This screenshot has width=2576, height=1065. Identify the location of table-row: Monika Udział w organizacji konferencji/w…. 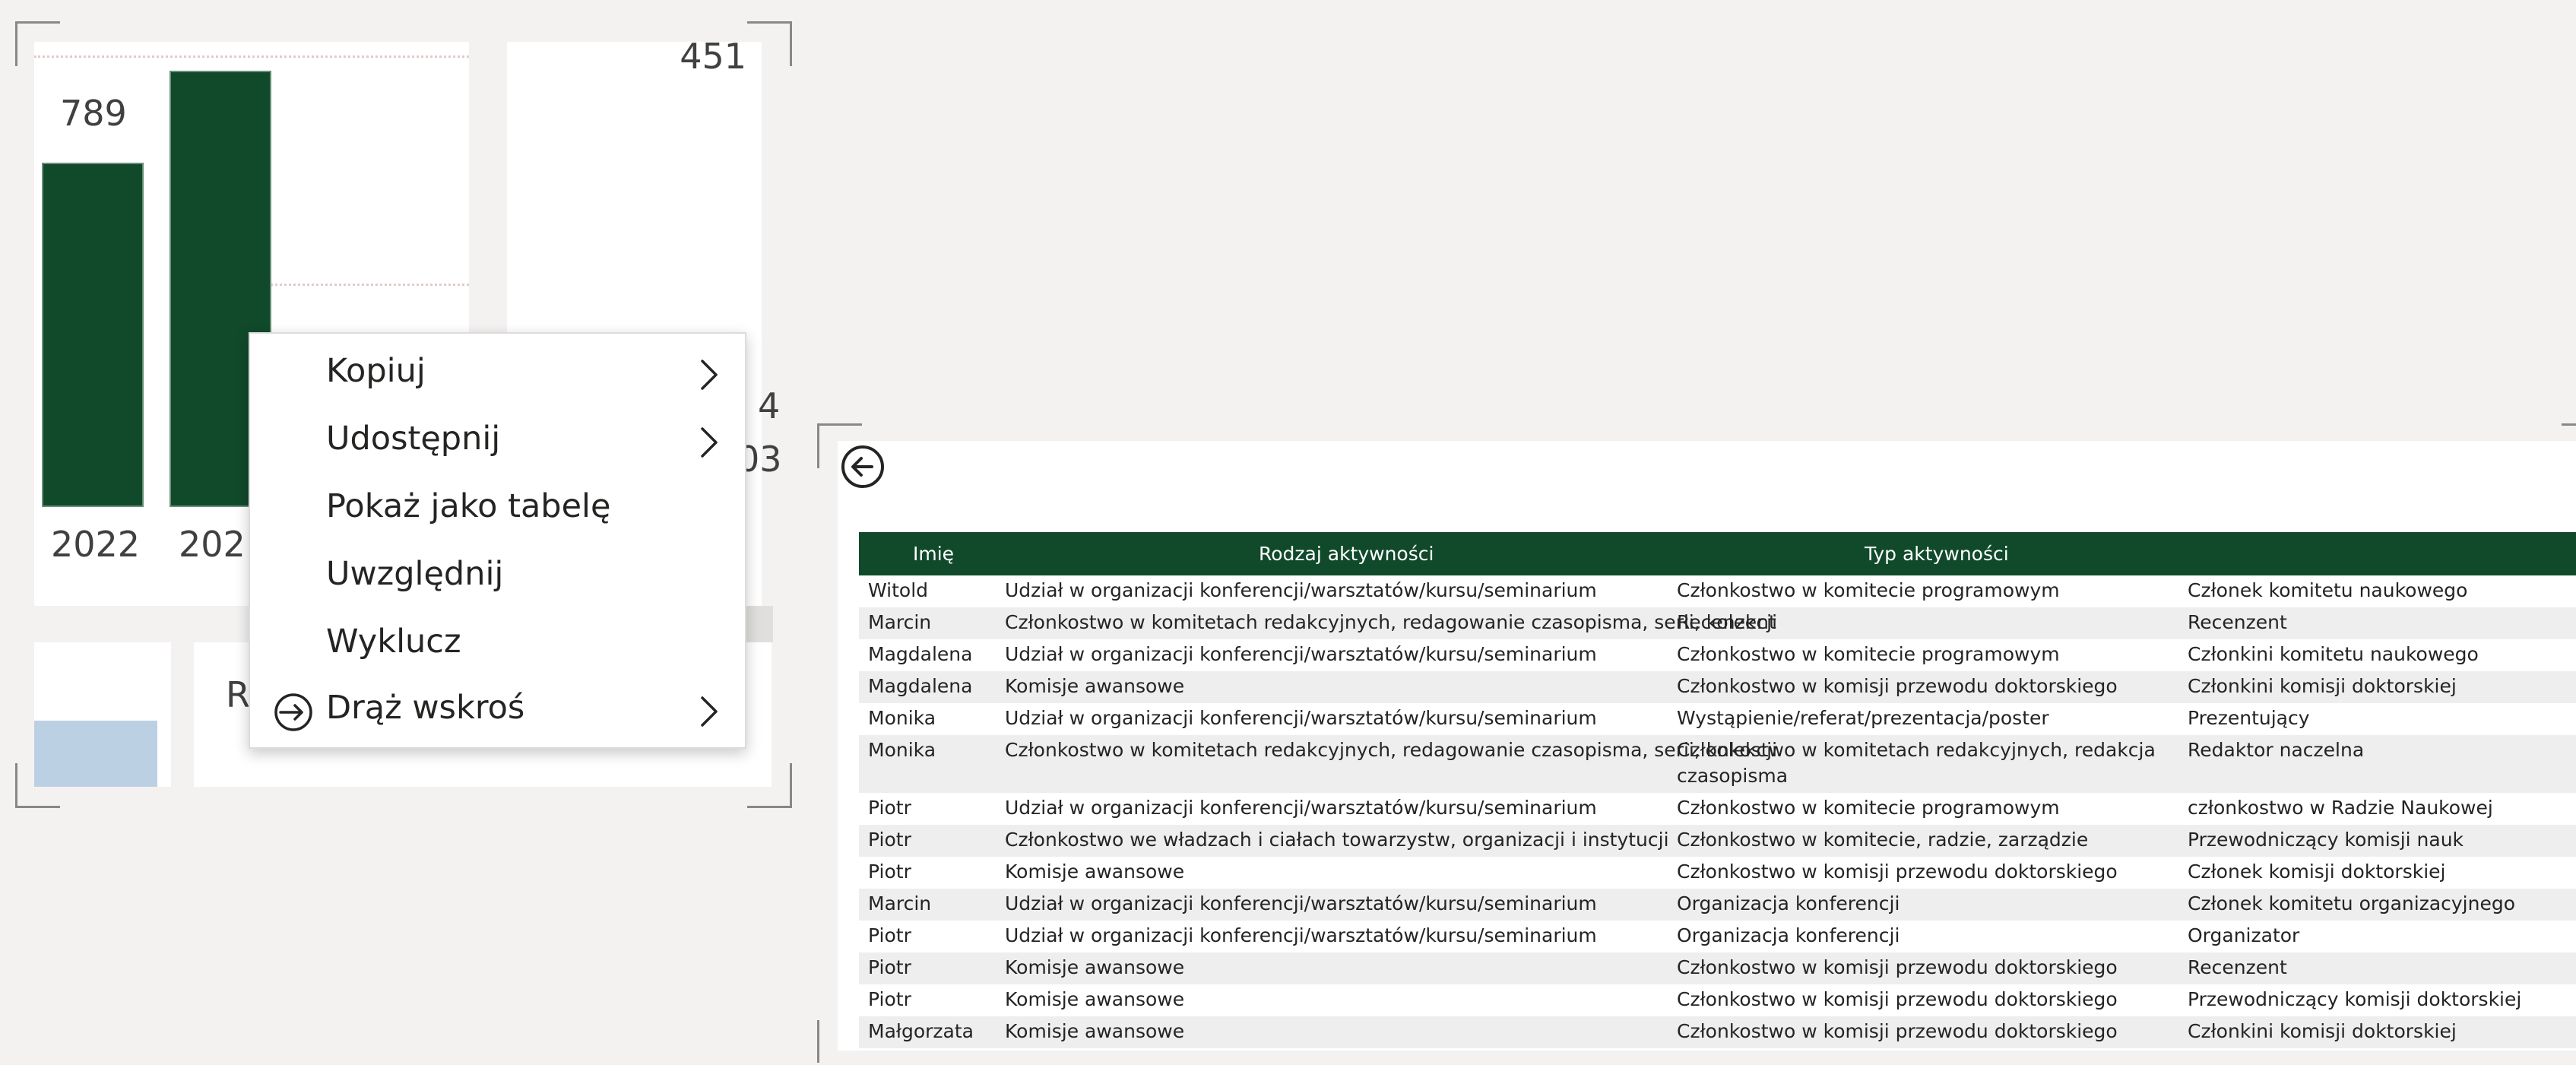
(1717, 719).